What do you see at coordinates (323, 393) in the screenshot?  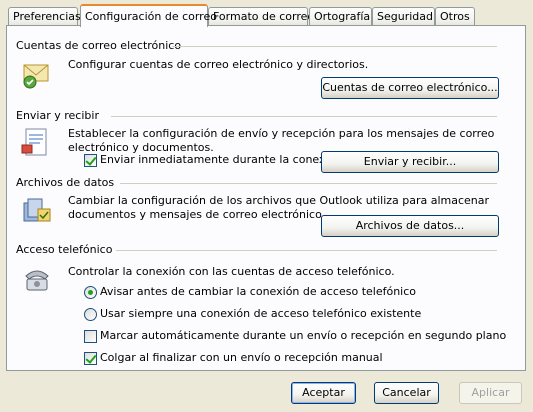 I see `ok-button: Aceptar` at bounding box center [323, 393].